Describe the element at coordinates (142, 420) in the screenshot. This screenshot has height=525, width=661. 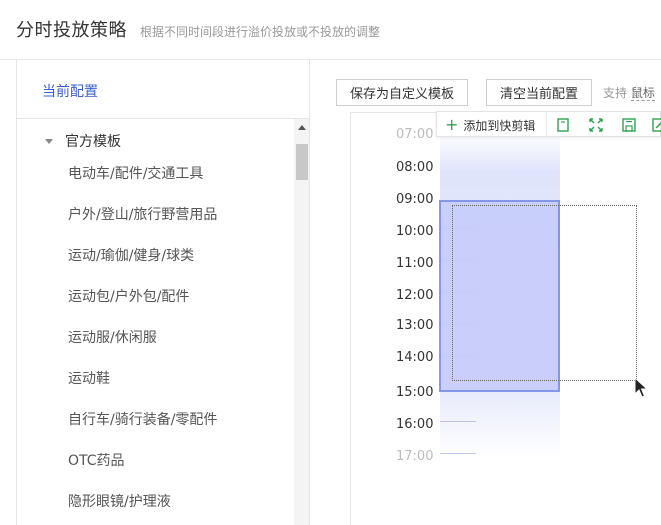
I see `tree-item: 自行车/骑行装备/零配件` at that location.